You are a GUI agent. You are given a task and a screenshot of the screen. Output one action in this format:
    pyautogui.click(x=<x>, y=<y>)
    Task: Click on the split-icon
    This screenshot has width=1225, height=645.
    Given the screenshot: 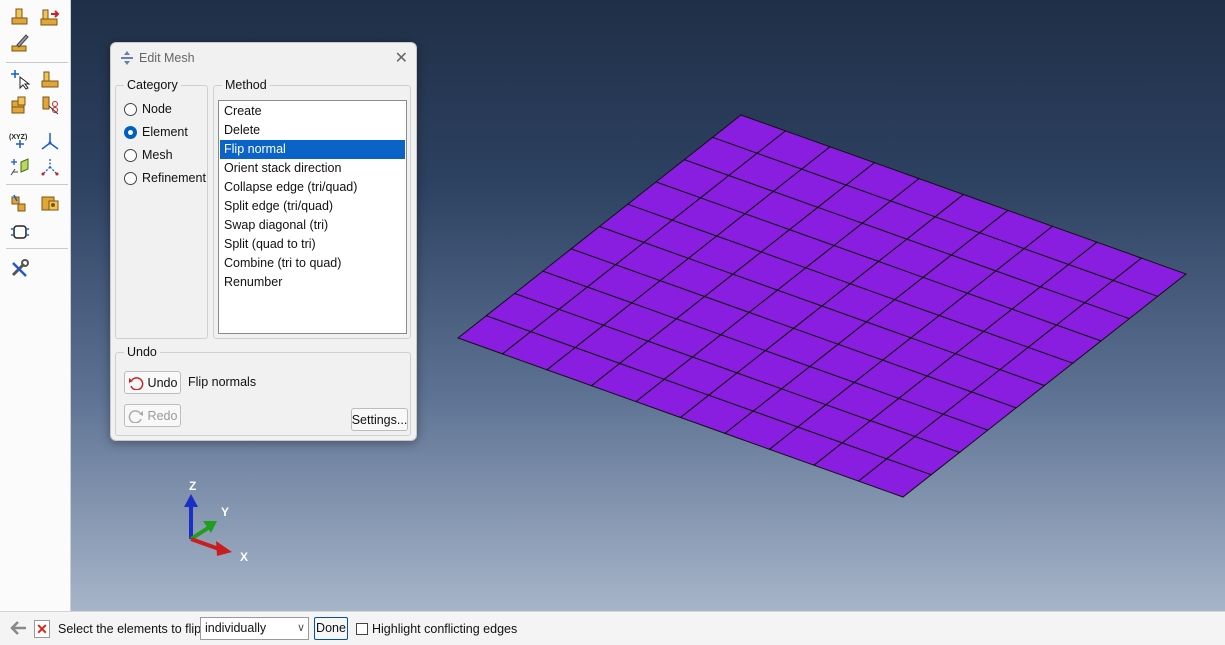 What is the action you would take?
    pyautogui.click(x=50, y=105)
    